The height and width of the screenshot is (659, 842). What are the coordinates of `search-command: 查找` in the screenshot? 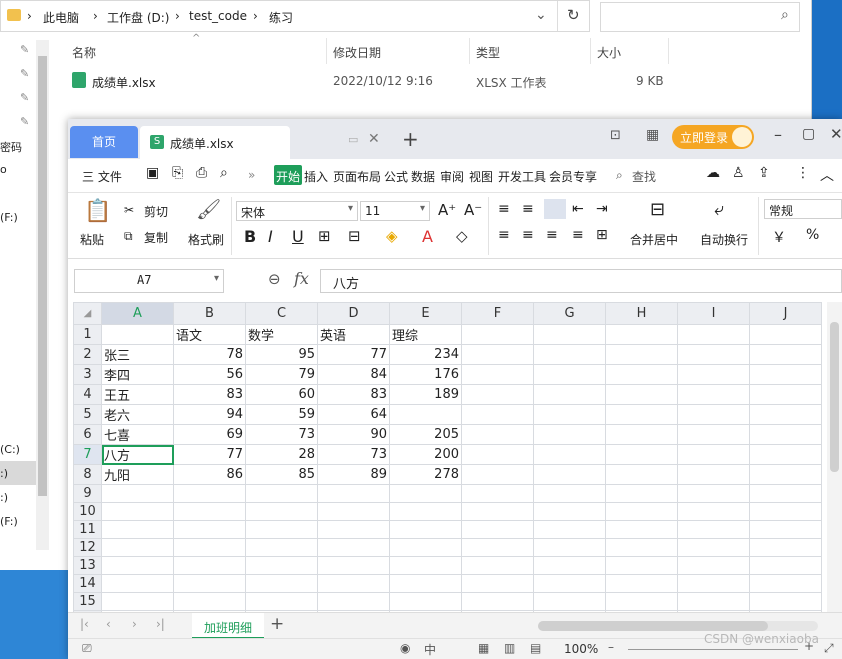 It's located at (644, 176).